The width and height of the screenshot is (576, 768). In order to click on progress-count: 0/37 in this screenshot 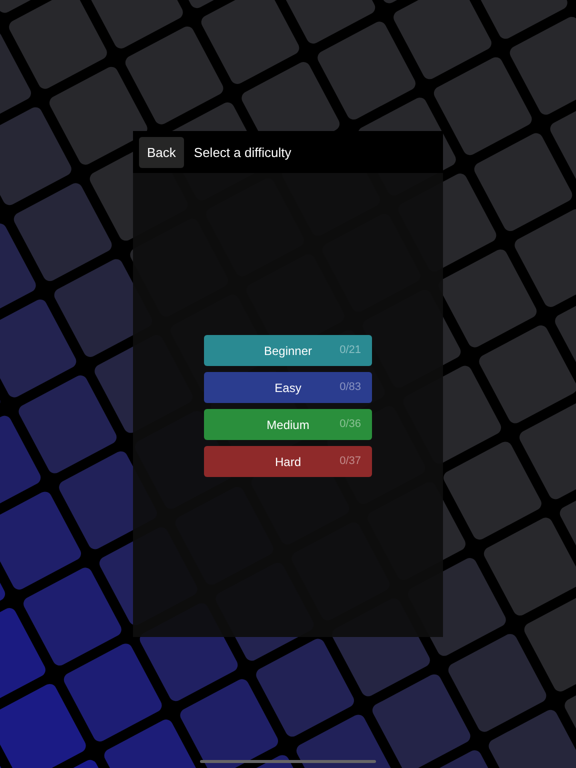, I will do `click(350, 461)`.